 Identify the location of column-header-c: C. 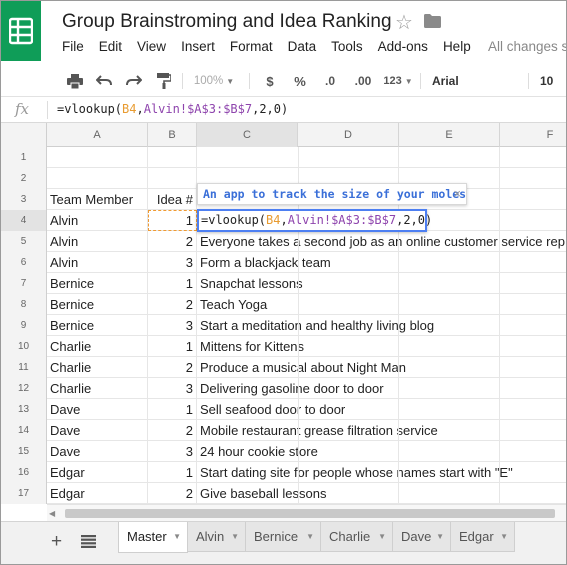
(247, 135).